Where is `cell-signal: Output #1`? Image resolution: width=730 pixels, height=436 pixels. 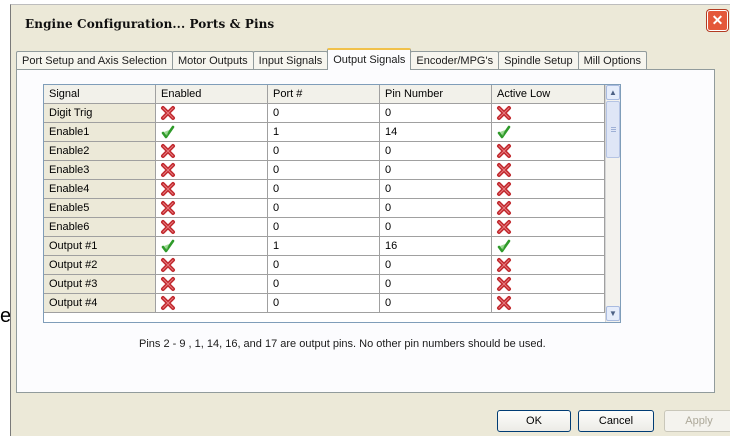
cell-signal: Output #1 is located at coordinates (100, 246).